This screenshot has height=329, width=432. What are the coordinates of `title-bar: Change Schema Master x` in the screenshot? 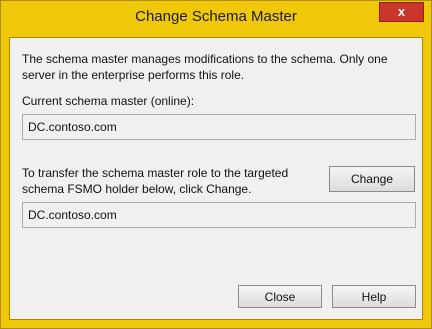 It's located at (216, 18).